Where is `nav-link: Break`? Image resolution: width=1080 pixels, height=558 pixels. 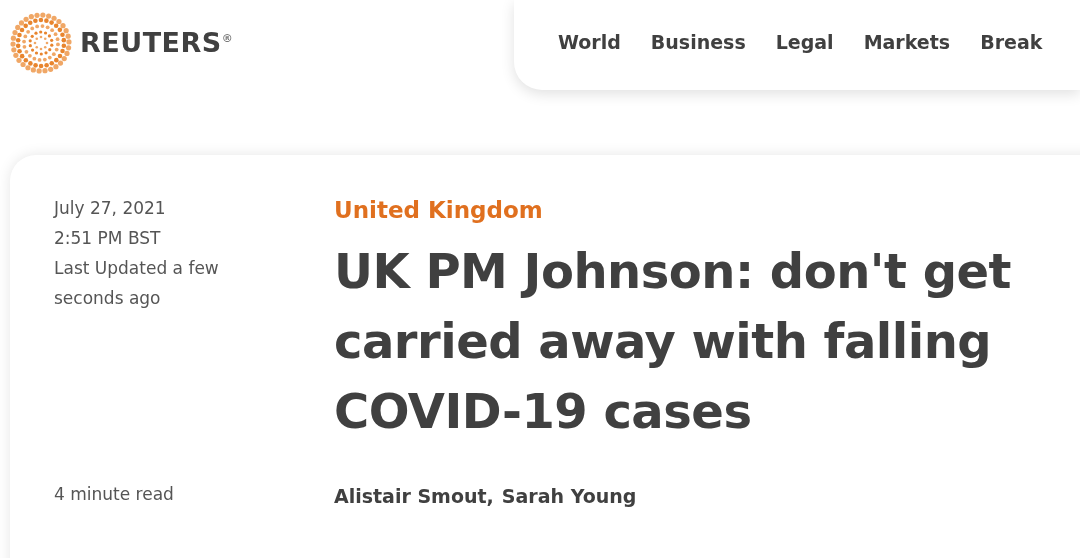 nav-link: Break is located at coordinates (1011, 59).